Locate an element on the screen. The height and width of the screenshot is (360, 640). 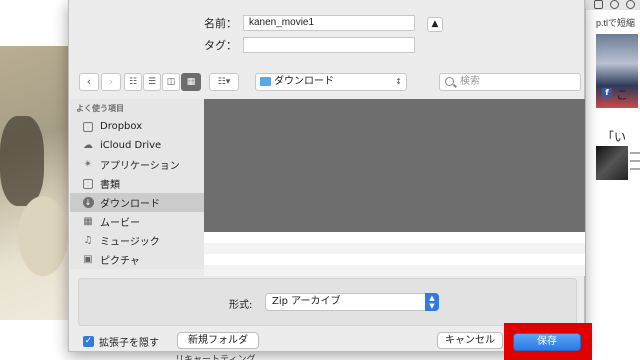
applications-icon: ✴ is located at coordinates (88, 164).